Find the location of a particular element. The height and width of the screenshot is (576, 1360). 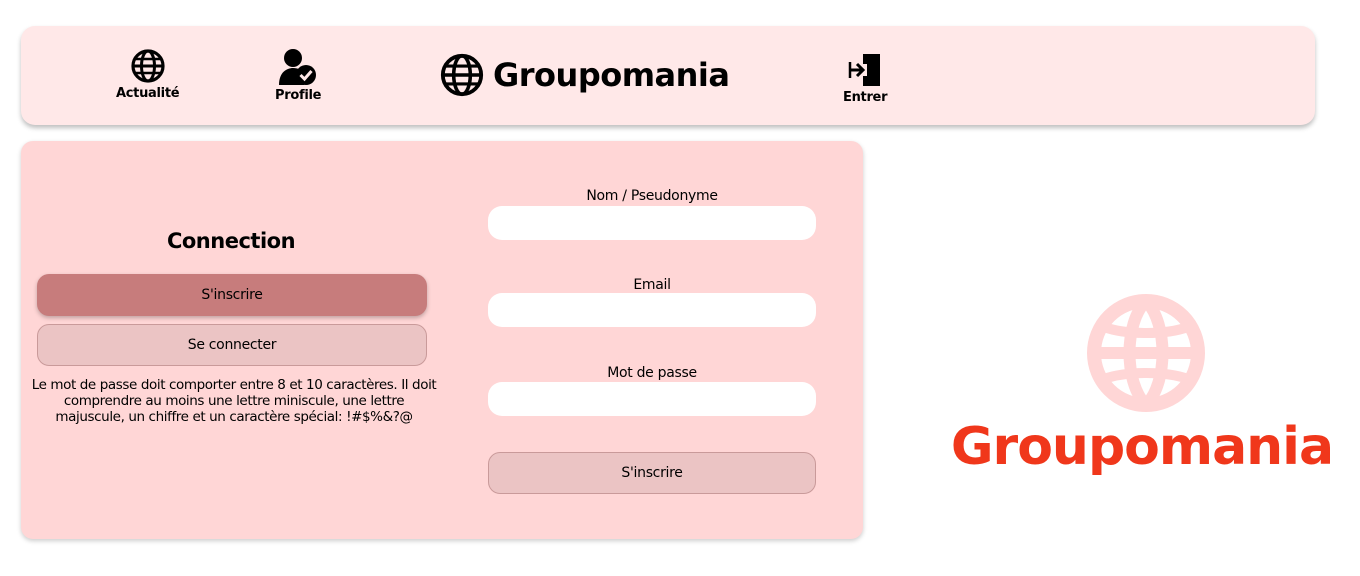

login-tab-button: Se connecter is located at coordinates (232, 345).